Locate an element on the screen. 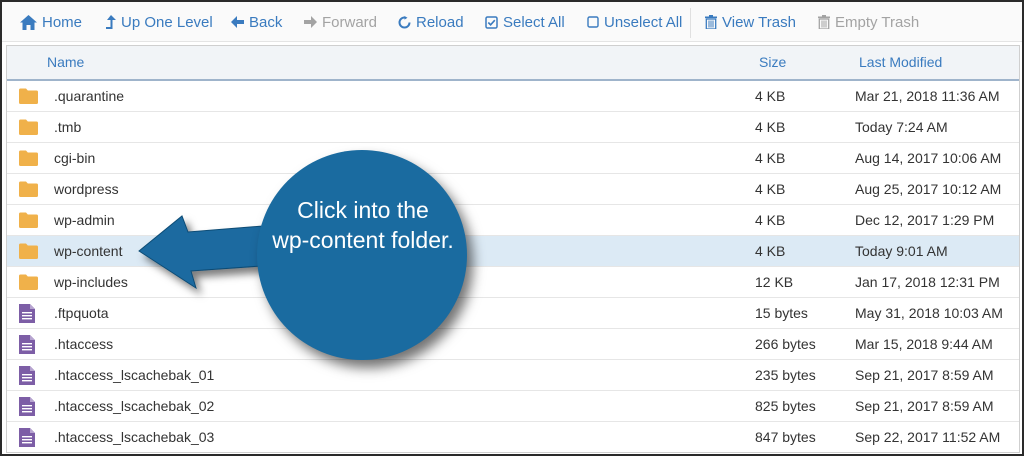  level-up-icon is located at coordinates (111, 22).